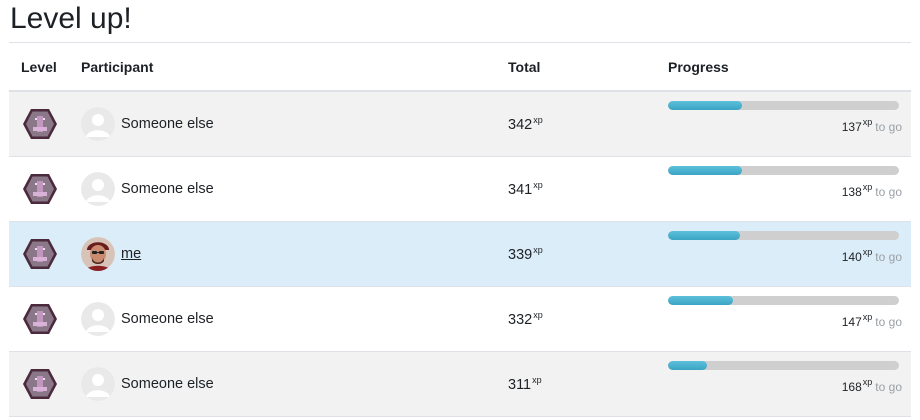 Image resolution: width=920 pixels, height=420 pixels. What do you see at coordinates (871, 320) in the screenshot?
I see `xp-to-go: 147xp to go` at bounding box center [871, 320].